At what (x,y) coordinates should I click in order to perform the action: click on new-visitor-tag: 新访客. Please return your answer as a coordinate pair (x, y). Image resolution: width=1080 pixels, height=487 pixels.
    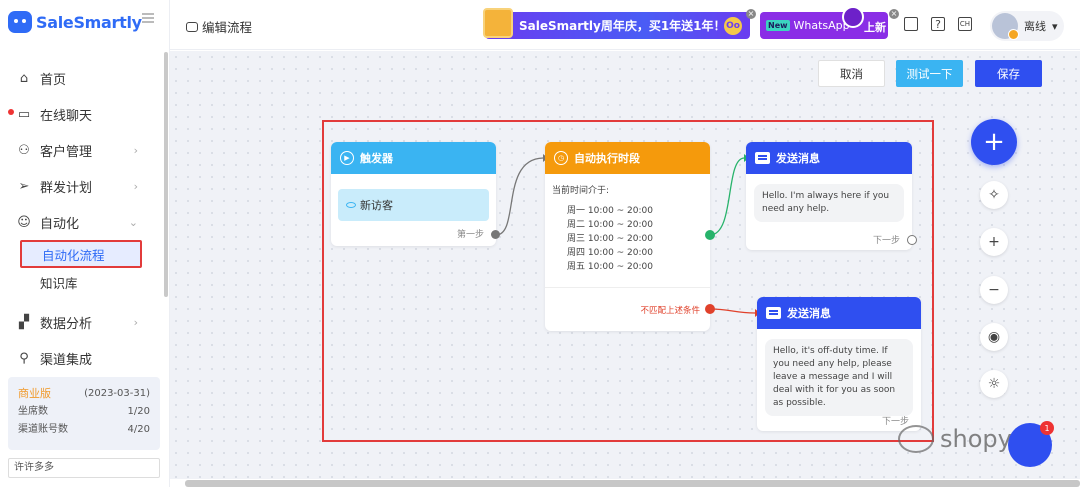
    Looking at the image, I should click on (413, 205).